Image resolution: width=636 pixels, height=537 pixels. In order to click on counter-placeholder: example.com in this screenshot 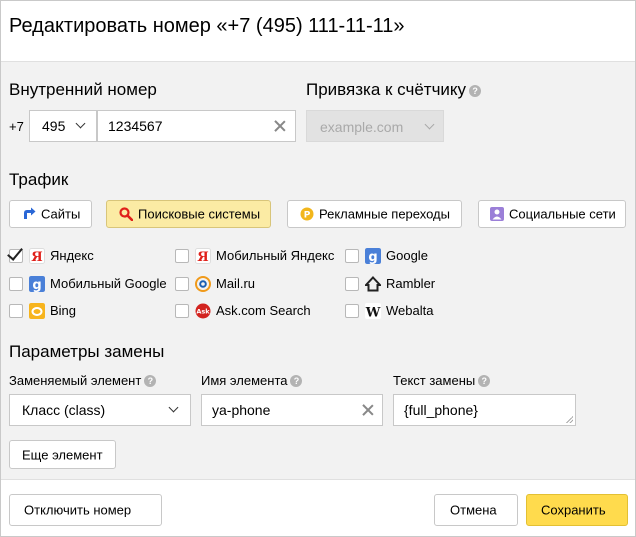, I will do `click(362, 127)`.